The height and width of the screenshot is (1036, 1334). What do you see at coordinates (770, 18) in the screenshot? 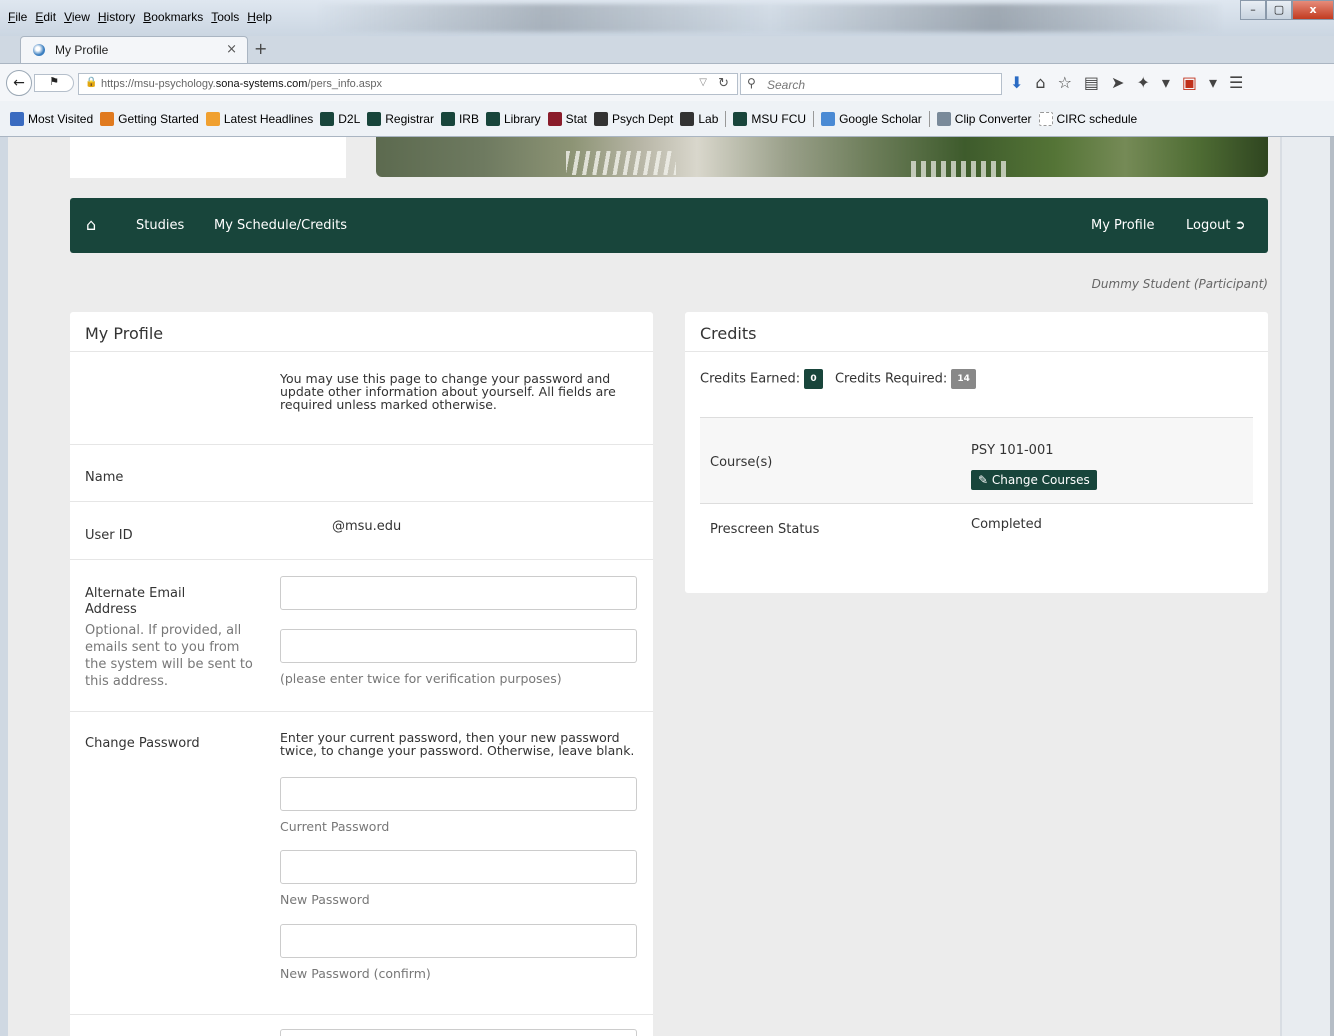
I see `blurred-titlebar` at bounding box center [770, 18].